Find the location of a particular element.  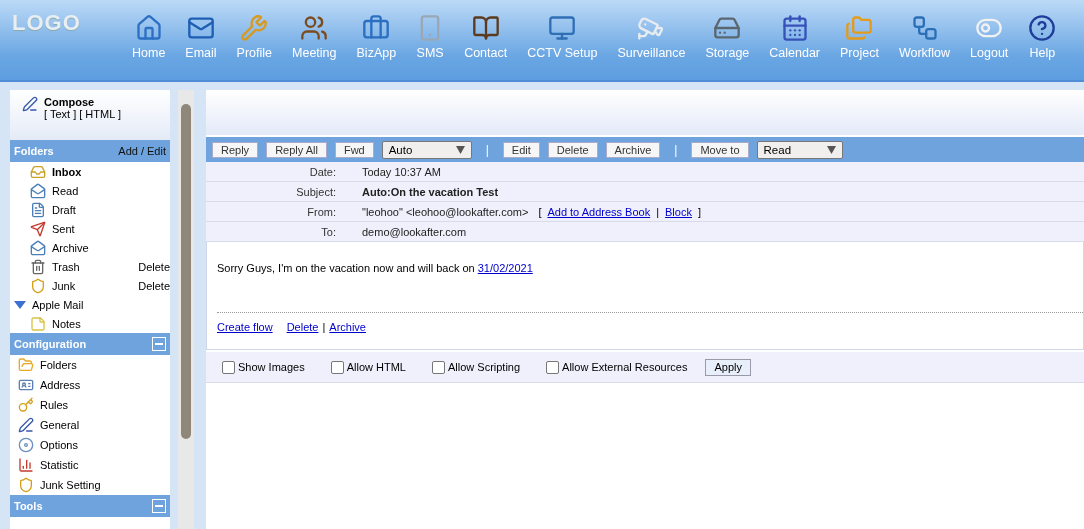

chart-icon is located at coordinates (26, 465).